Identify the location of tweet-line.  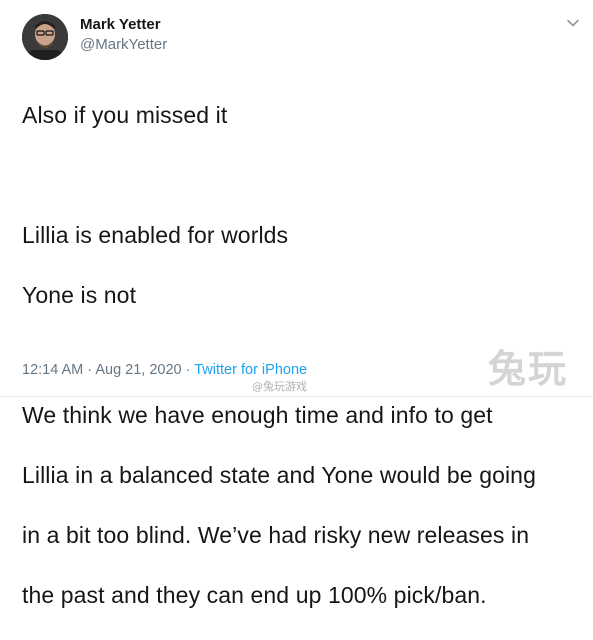
(302, 175).